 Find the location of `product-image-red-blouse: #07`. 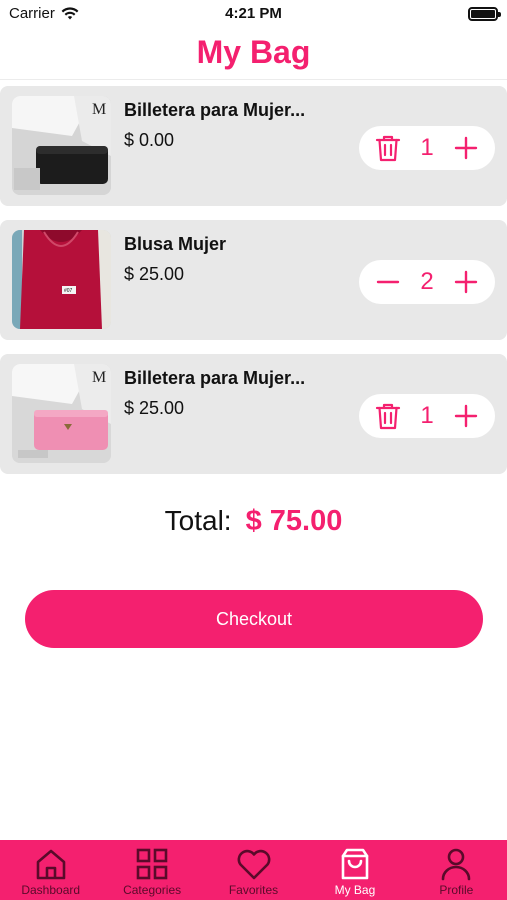

product-image-red-blouse: #07 is located at coordinates (61, 279).